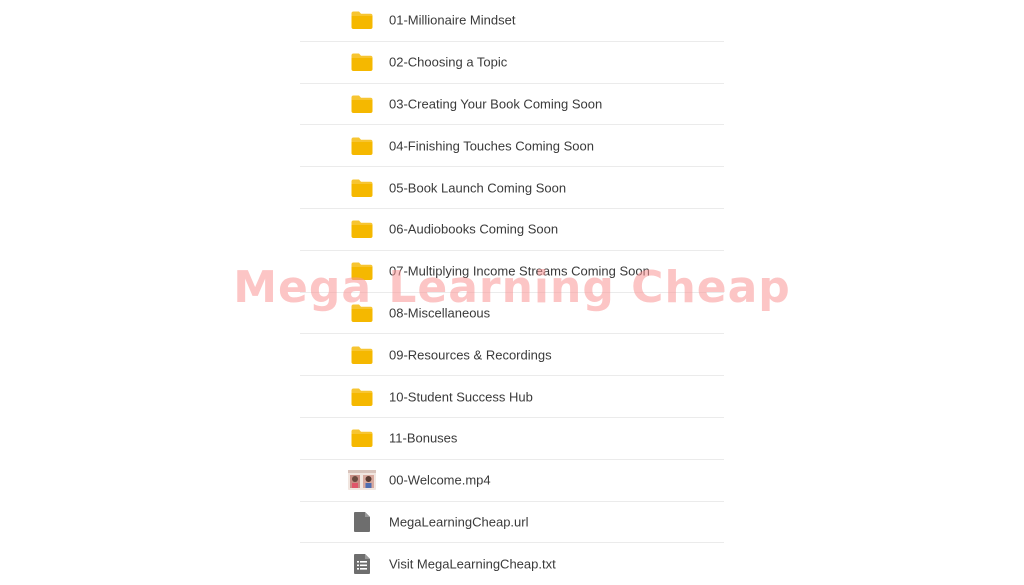 Image resolution: width=1024 pixels, height=585 pixels. I want to click on file-row: 04-Finishing Touches Coming Soon, so click(512, 146).